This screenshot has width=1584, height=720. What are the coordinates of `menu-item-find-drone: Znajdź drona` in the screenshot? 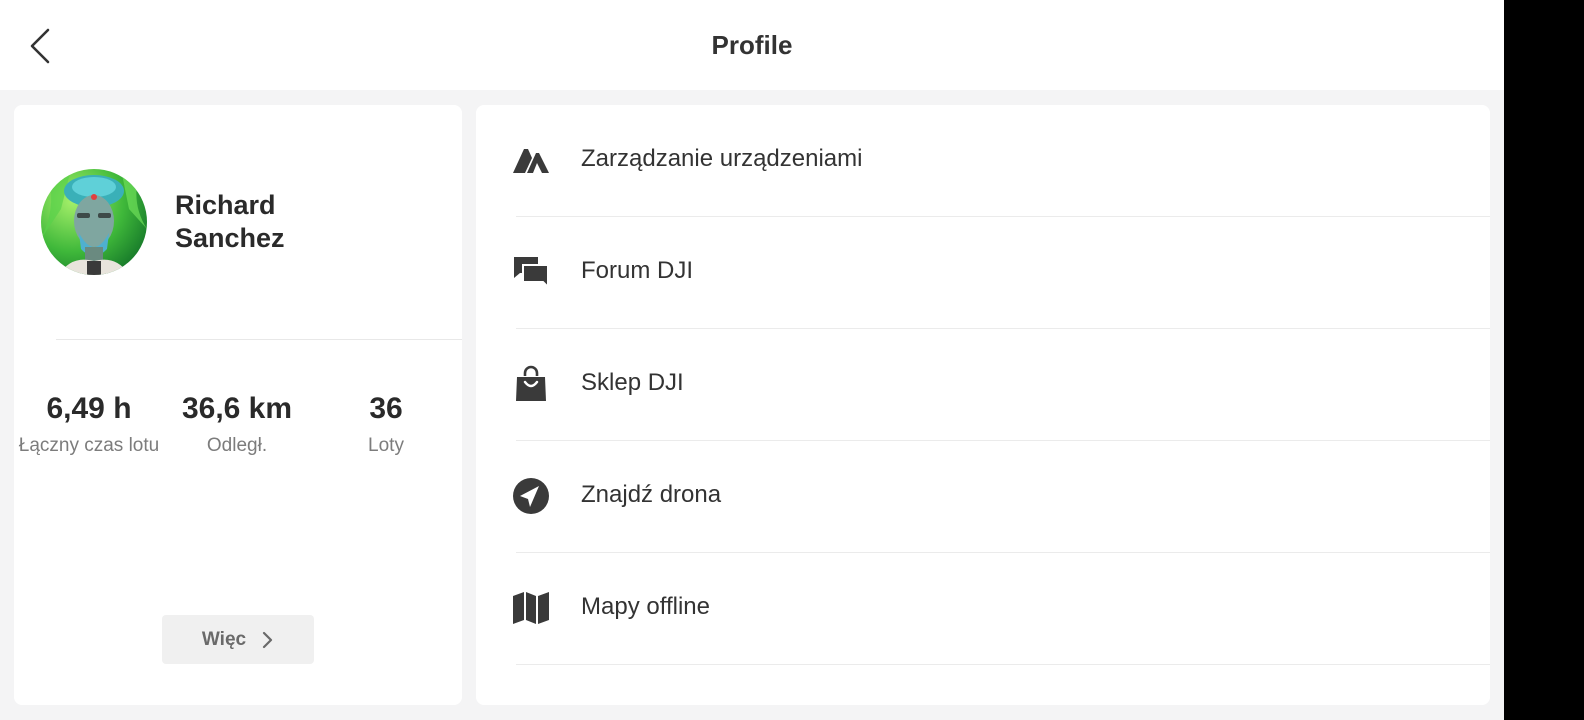 It's located at (983, 497).